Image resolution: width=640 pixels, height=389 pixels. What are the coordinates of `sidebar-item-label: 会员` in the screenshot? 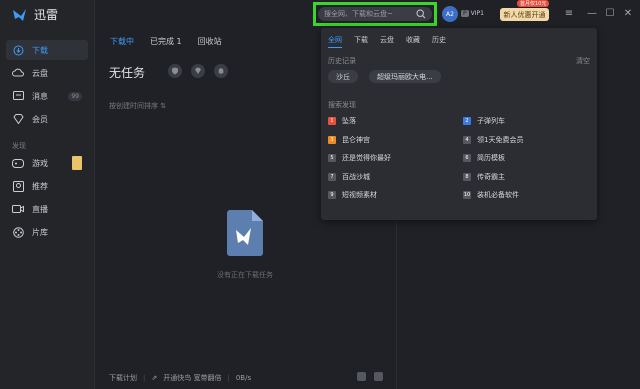 It's located at (40, 119).